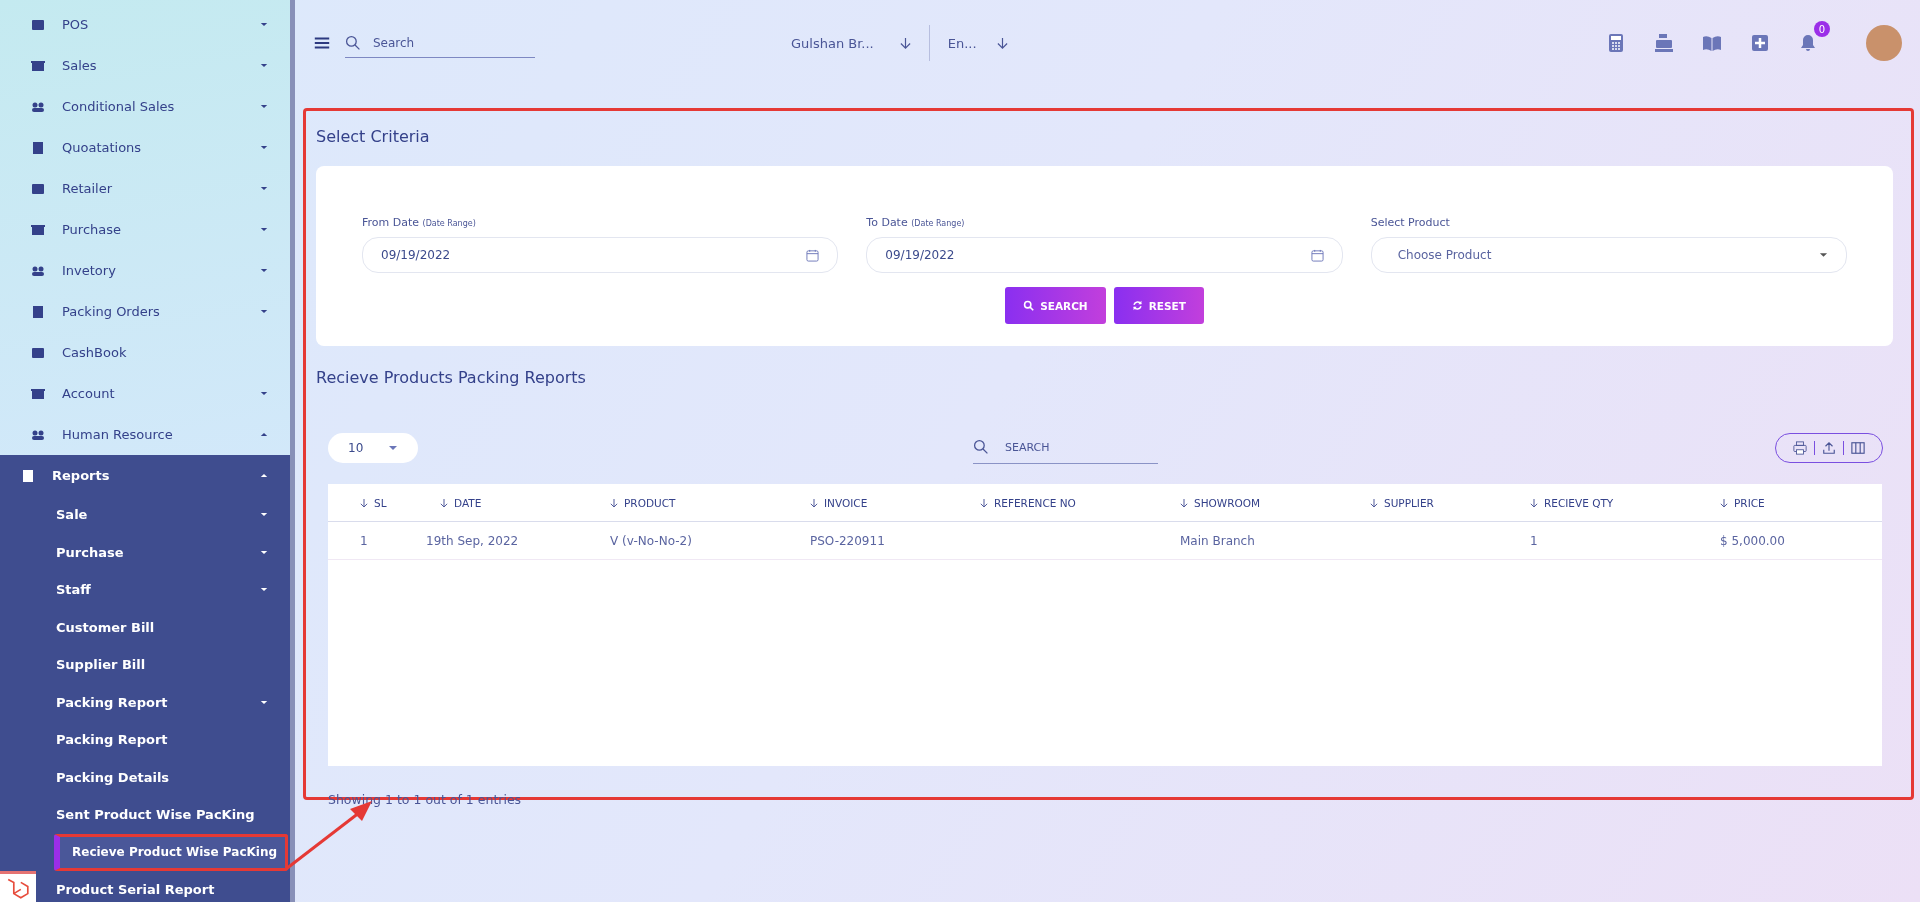 The image size is (1920, 902). I want to click on submenu-item: Sale, so click(168, 515).